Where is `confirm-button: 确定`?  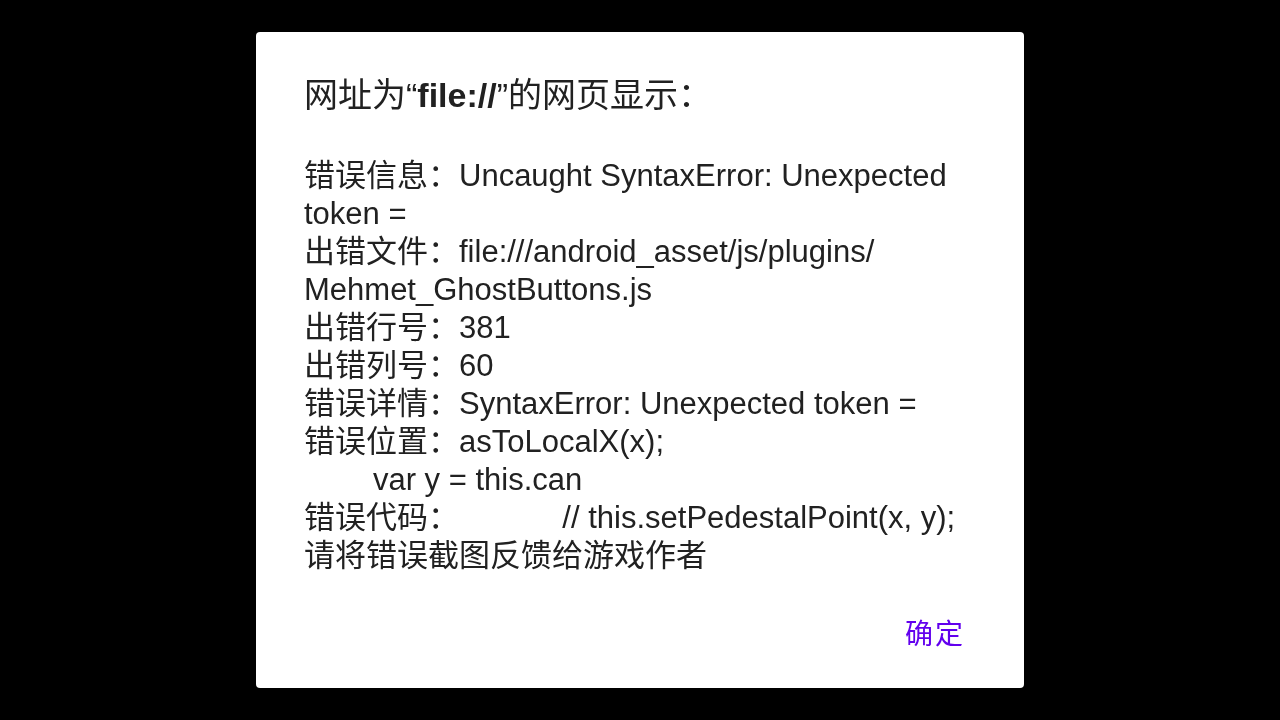 confirm-button: 确定 is located at coordinates (935, 632).